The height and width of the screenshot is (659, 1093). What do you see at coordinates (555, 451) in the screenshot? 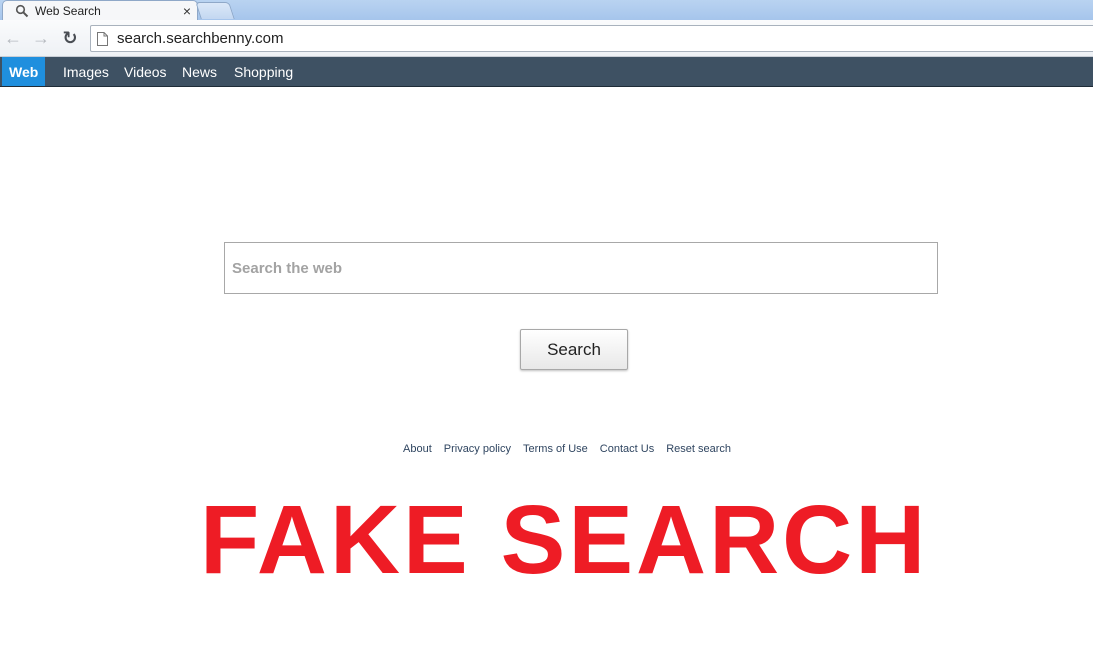
I see `footer-link-terms: Terms of Use` at bounding box center [555, 451].